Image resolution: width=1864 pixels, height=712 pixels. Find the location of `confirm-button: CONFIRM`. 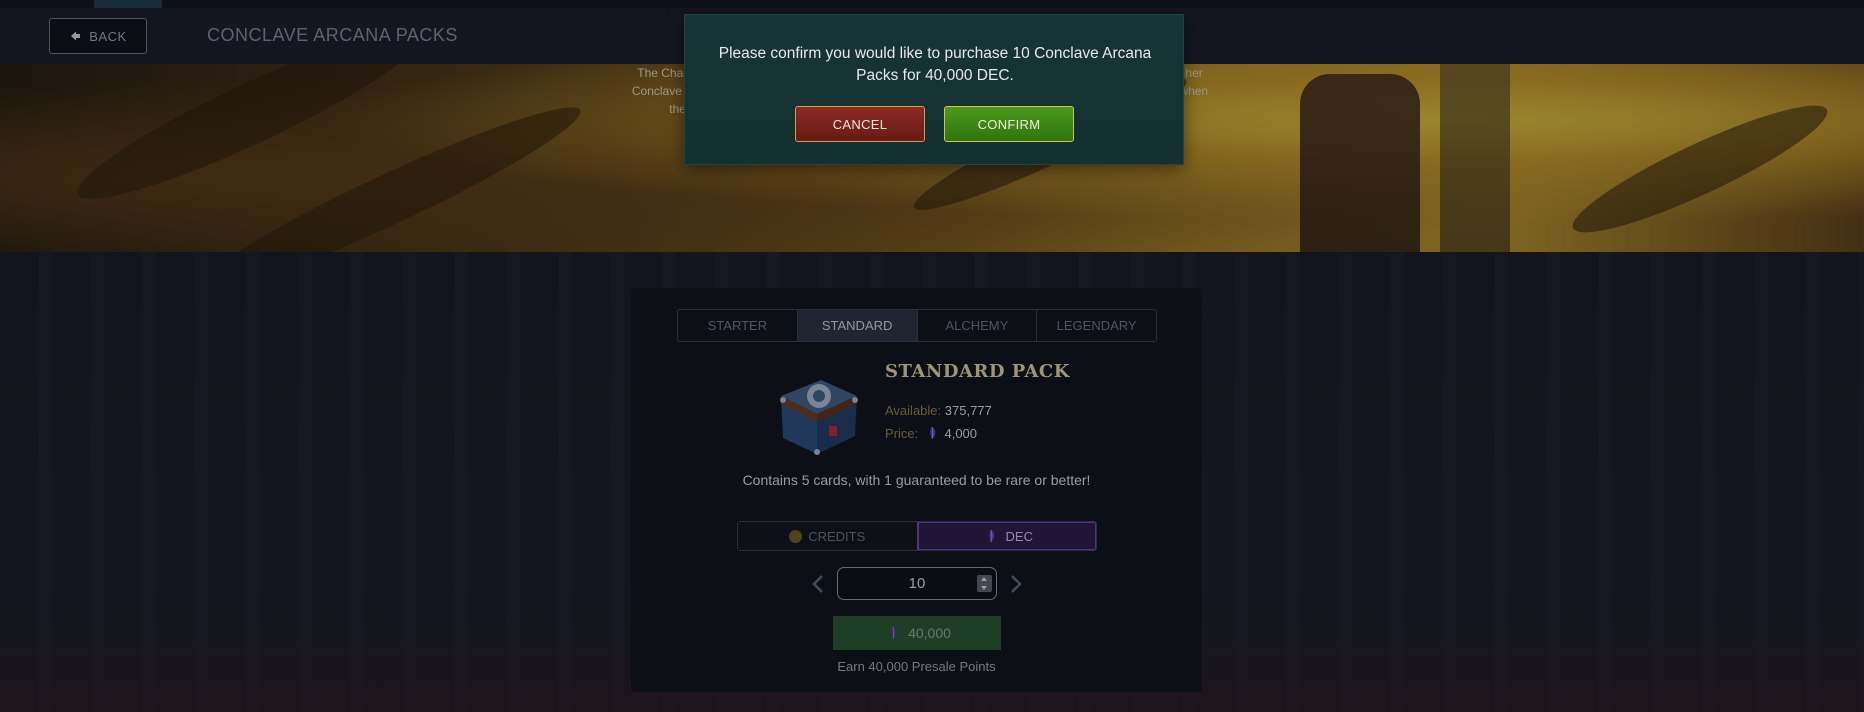

confirm-button: CONFIRM is located at coordinates (1009, 124).